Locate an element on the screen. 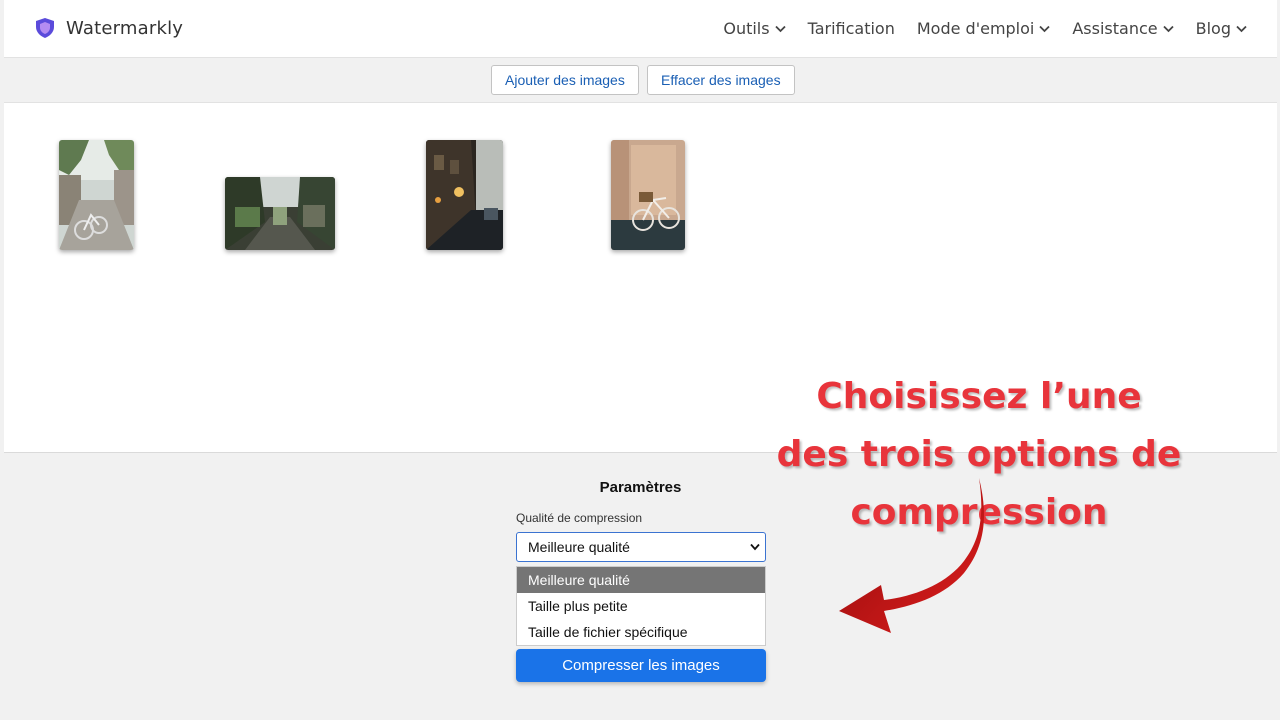 The width and height of the screenshot is (1280, 720). annotation-line: des trois options de is located at coordinates (979, 454).